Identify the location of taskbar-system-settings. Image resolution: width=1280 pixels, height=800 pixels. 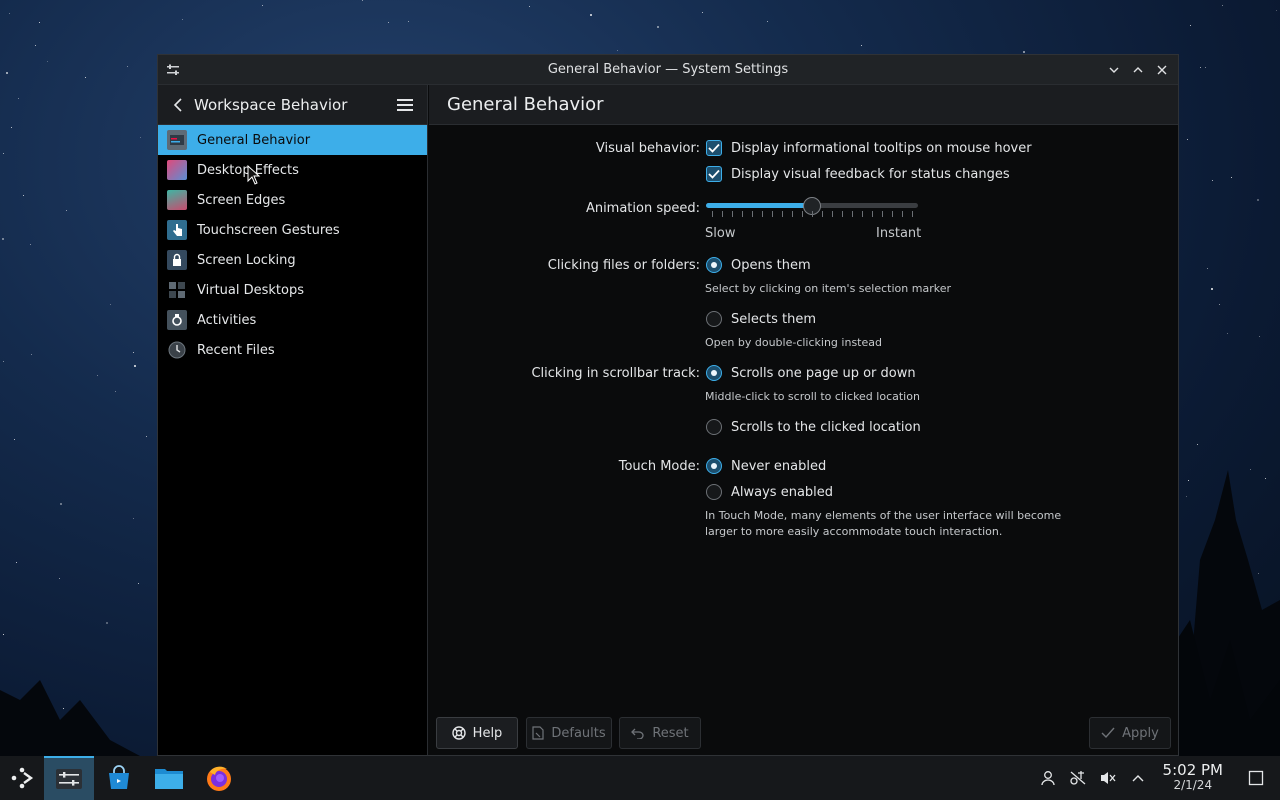
(69, 778).